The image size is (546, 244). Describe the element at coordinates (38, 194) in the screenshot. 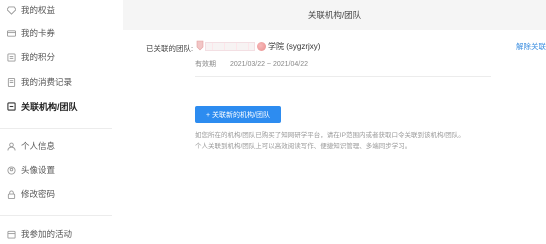

I see `sidebar-item-label: 修改密码` at that location.